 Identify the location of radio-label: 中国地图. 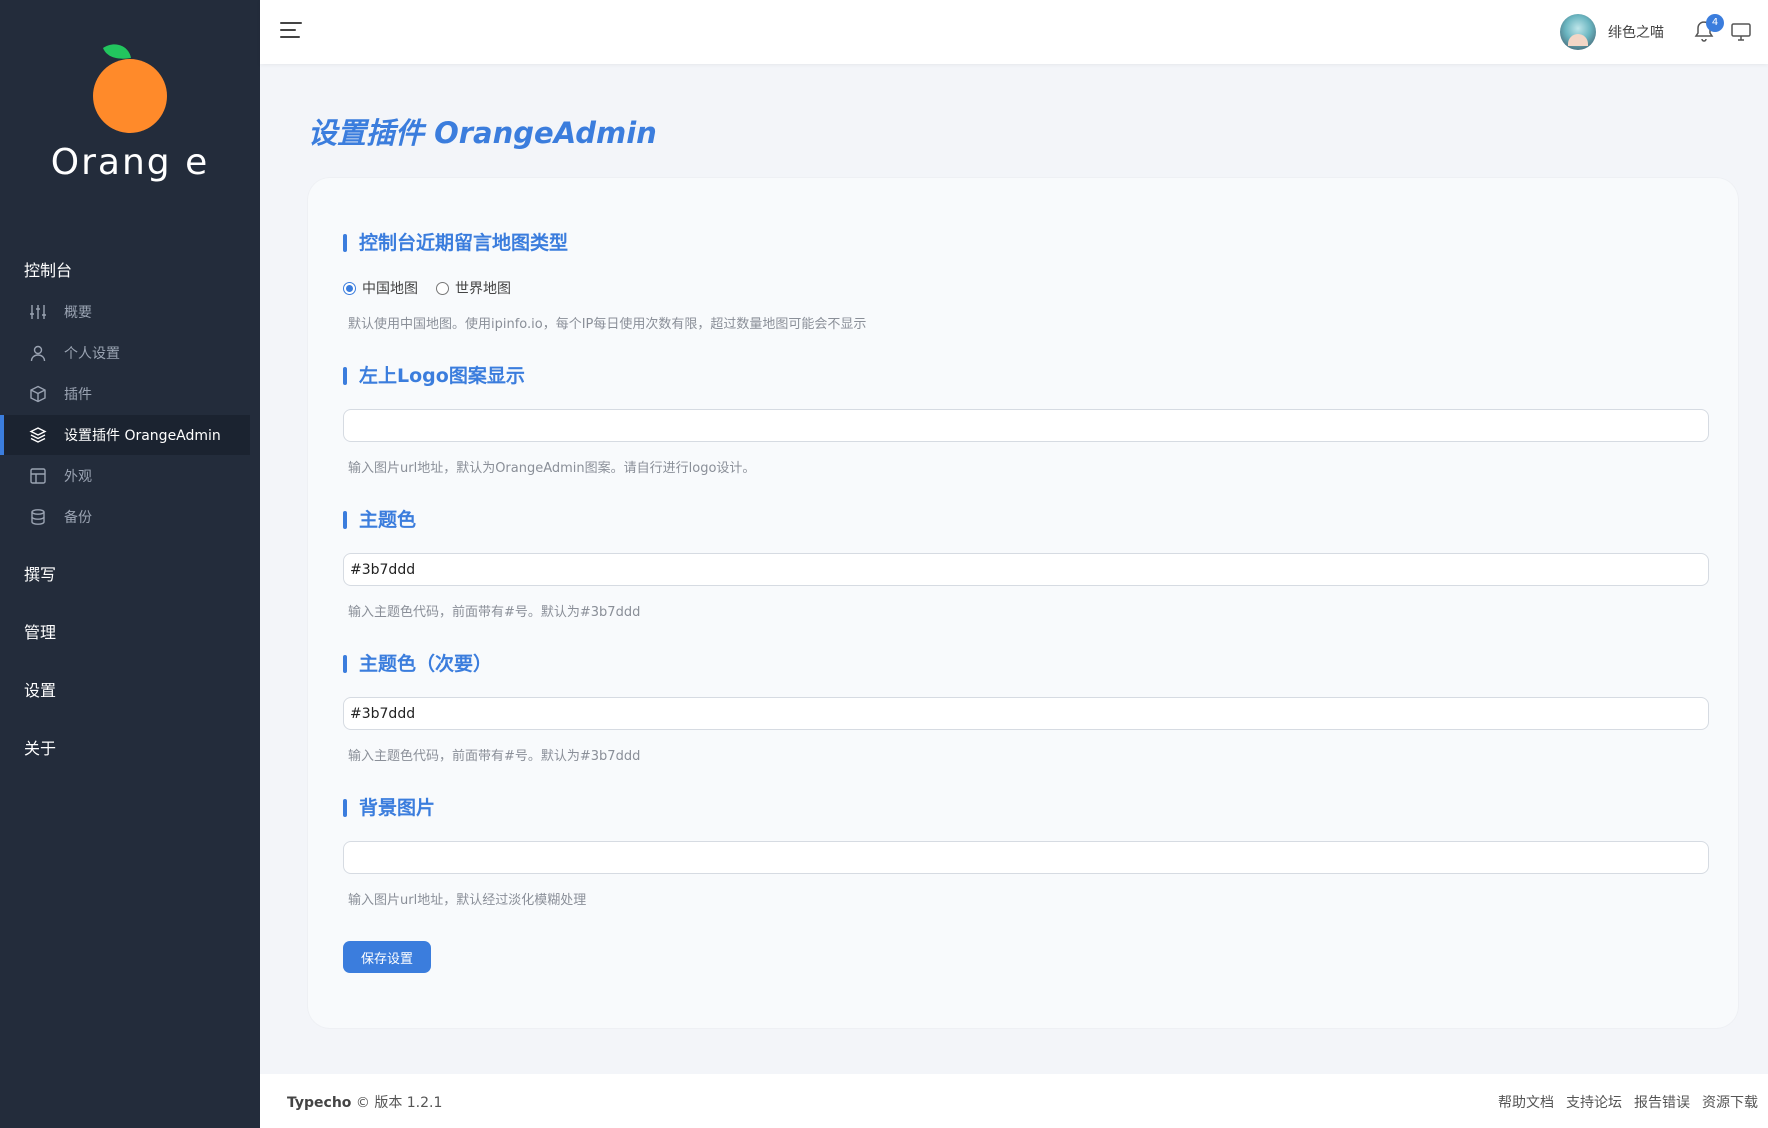
(390, 289).